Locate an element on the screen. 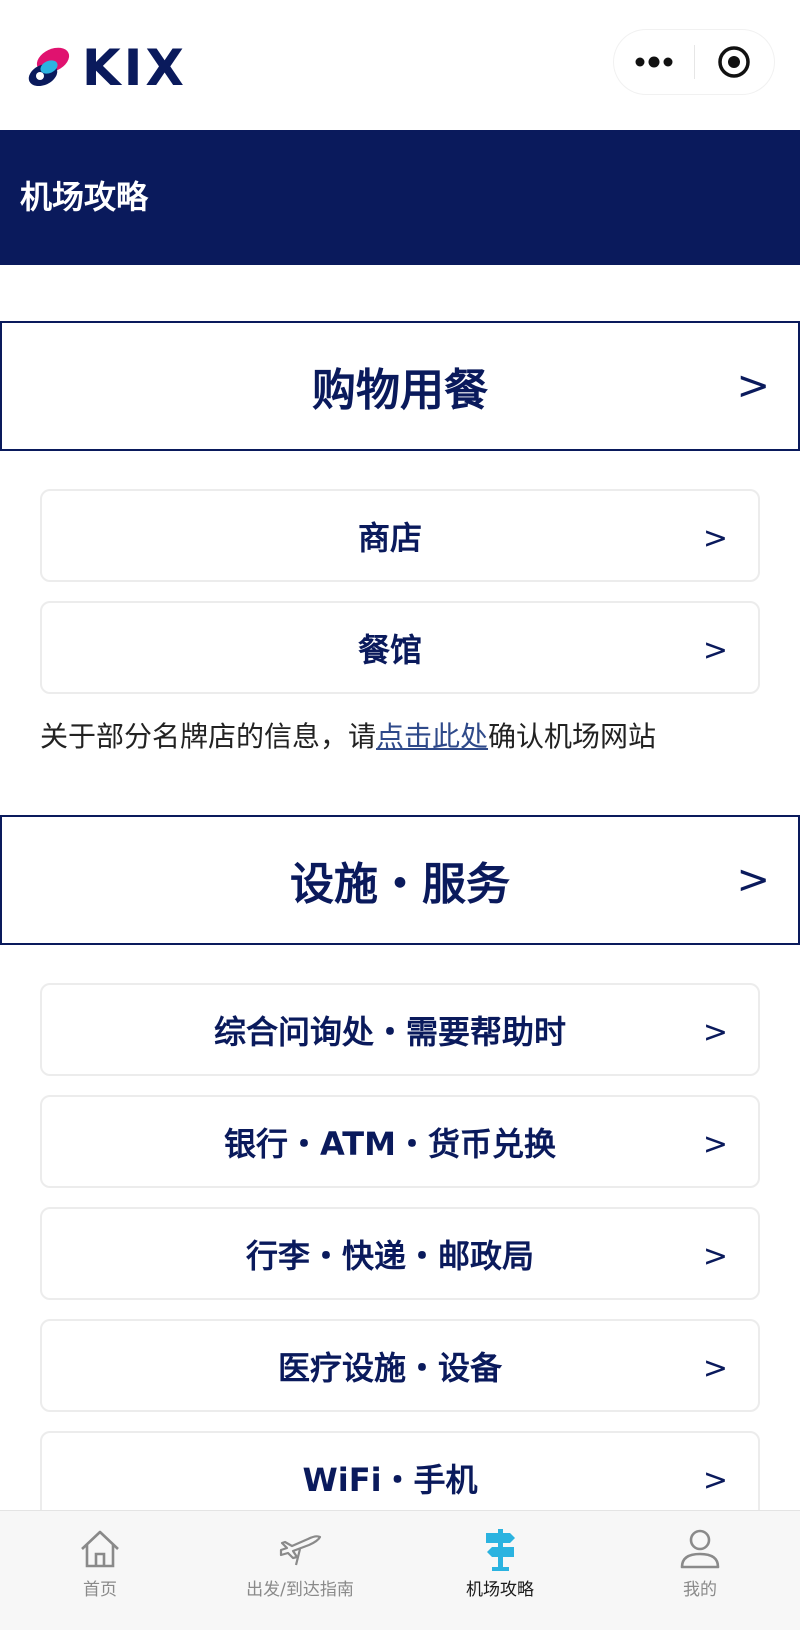 The width and height of the screenshot is (800, 1630). tab-label: 我的 is located at coordinates (700, 1590).